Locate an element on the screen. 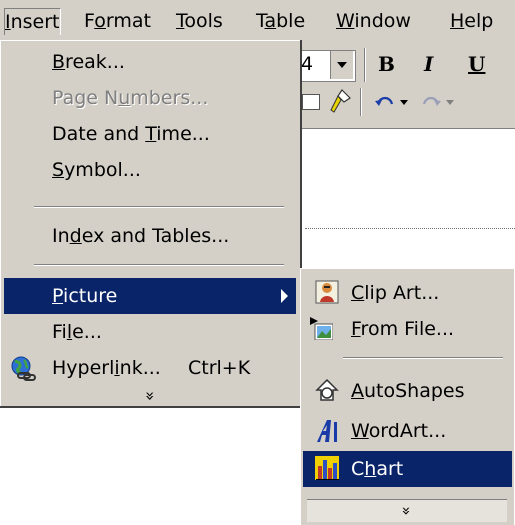 Image resolution: width=515 pixels, height=525 pixels. submenu-item-autoshapes: AutoShapes is located at coordinates (407, 391).